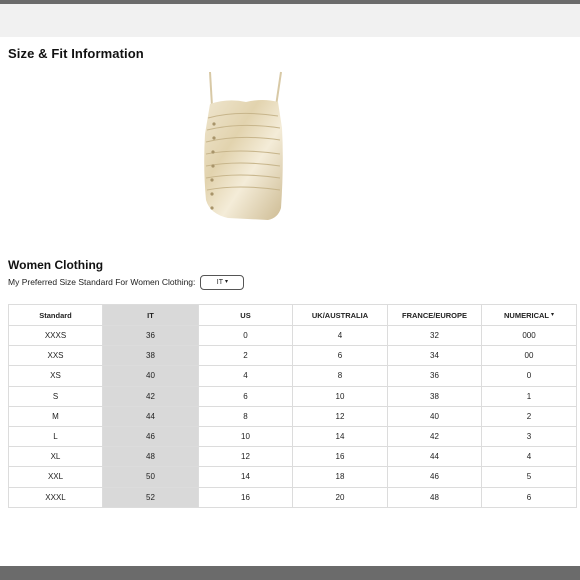  I want to click on table-cell: L, so click(55, 436).